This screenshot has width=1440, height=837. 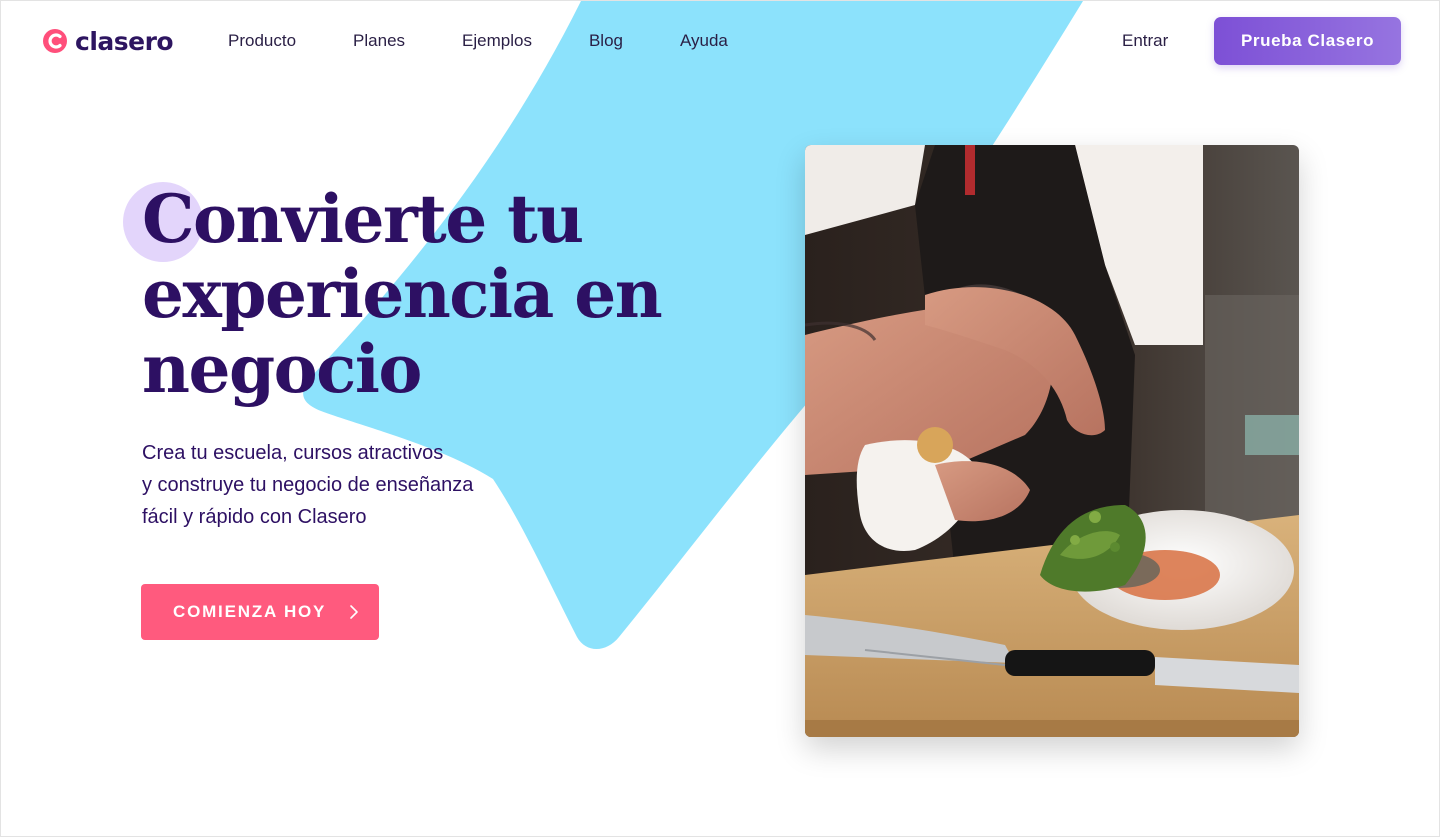 I want to click on try-clasero-button: Prueba Clasero, so click(x=1307, y=41).